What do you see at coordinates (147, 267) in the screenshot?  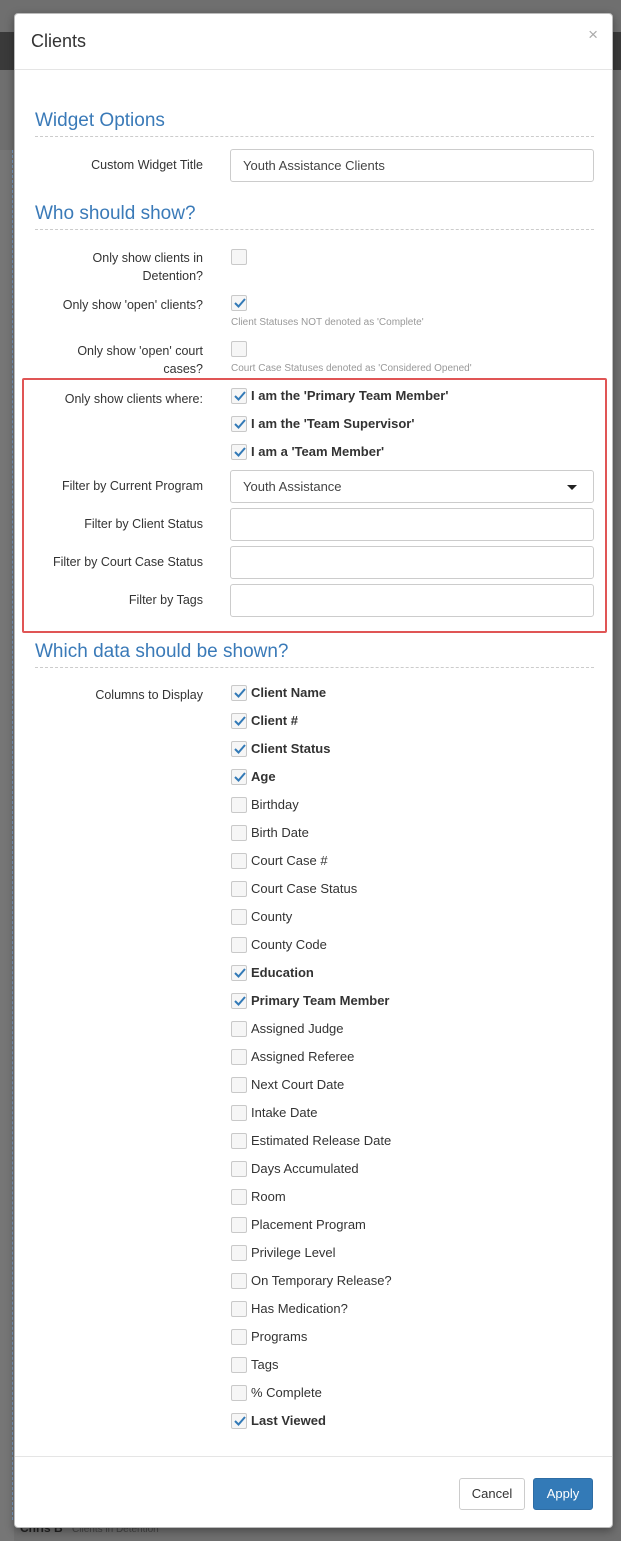 I see `detention-label: Only show clients in Detention?` at bounding box center [147, 267].